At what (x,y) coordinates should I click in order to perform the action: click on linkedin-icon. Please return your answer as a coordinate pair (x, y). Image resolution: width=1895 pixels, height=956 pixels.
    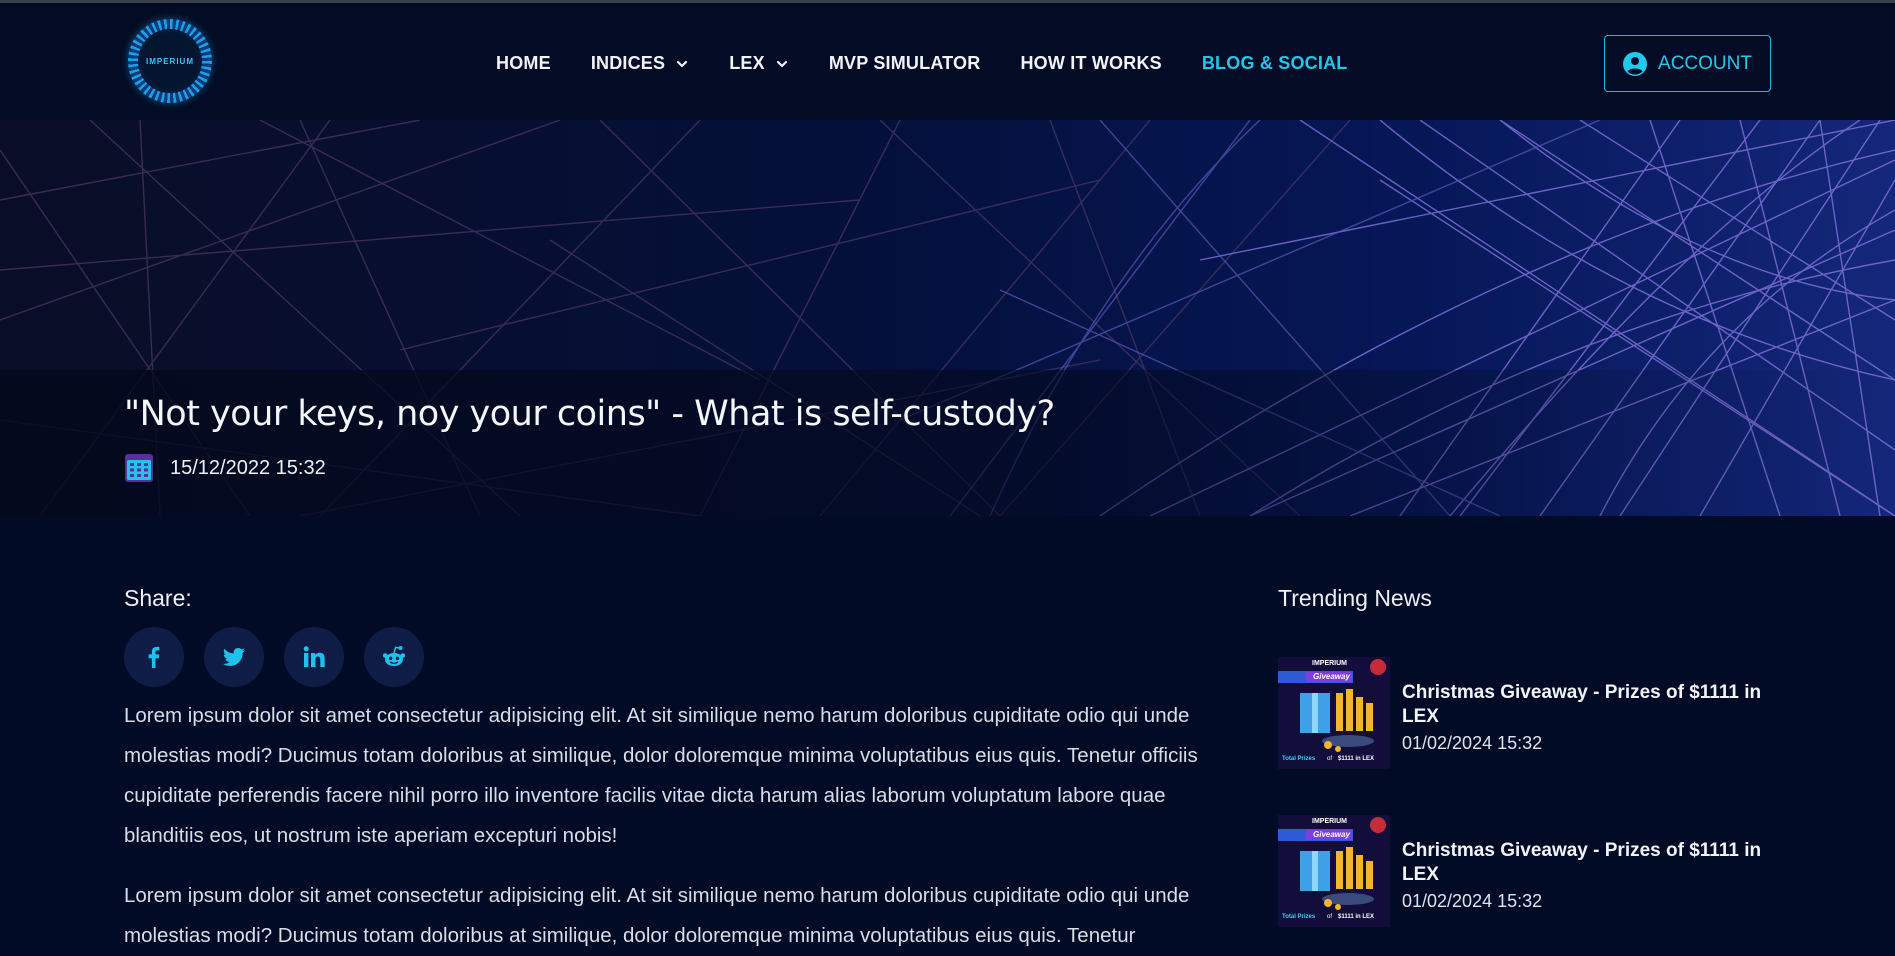
    Looking at the image, I should click on (314, 656).